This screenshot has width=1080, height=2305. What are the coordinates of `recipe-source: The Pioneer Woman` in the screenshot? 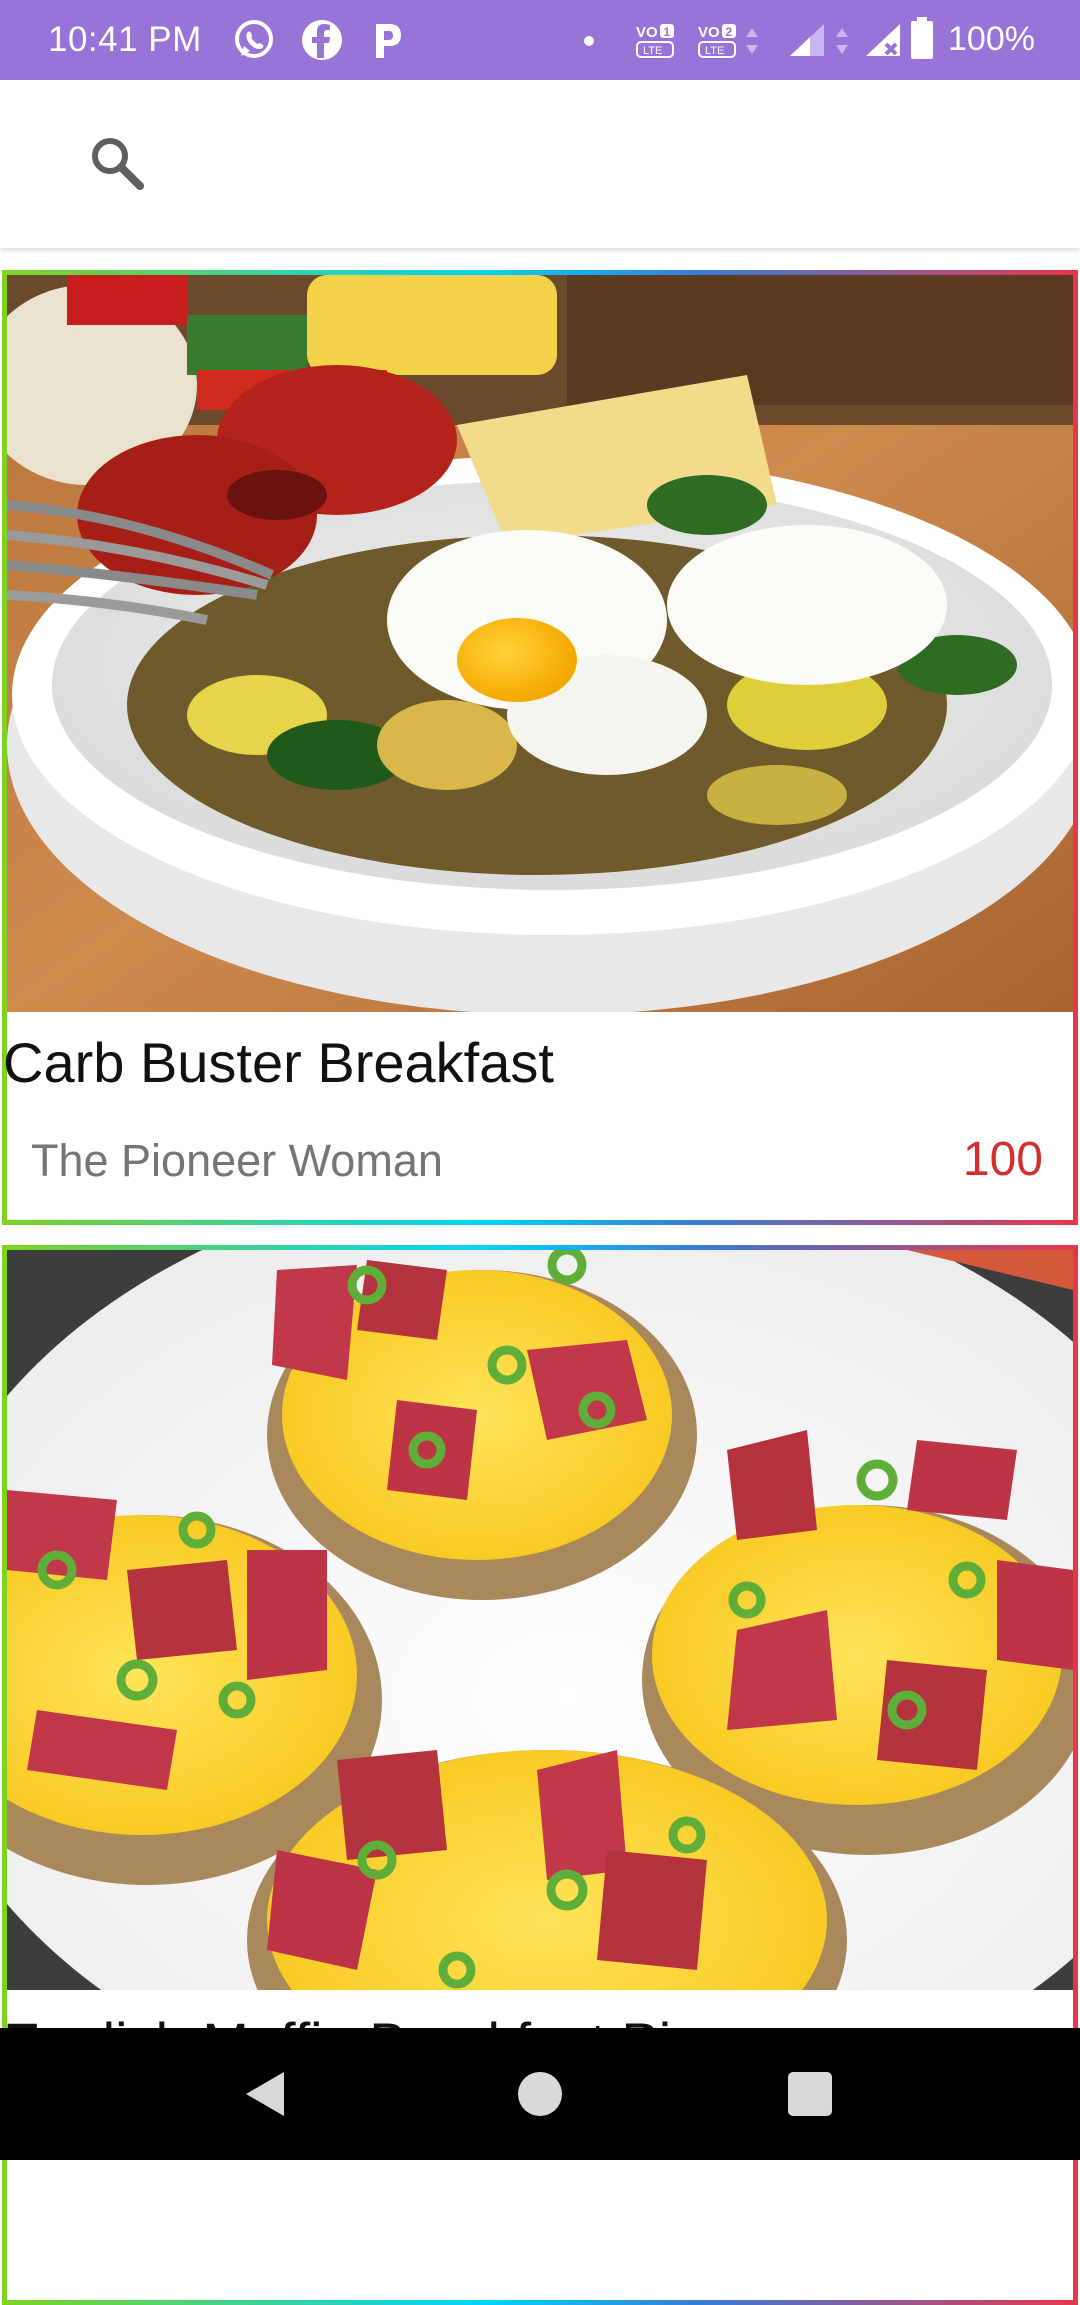 It's located at (237, 1160).